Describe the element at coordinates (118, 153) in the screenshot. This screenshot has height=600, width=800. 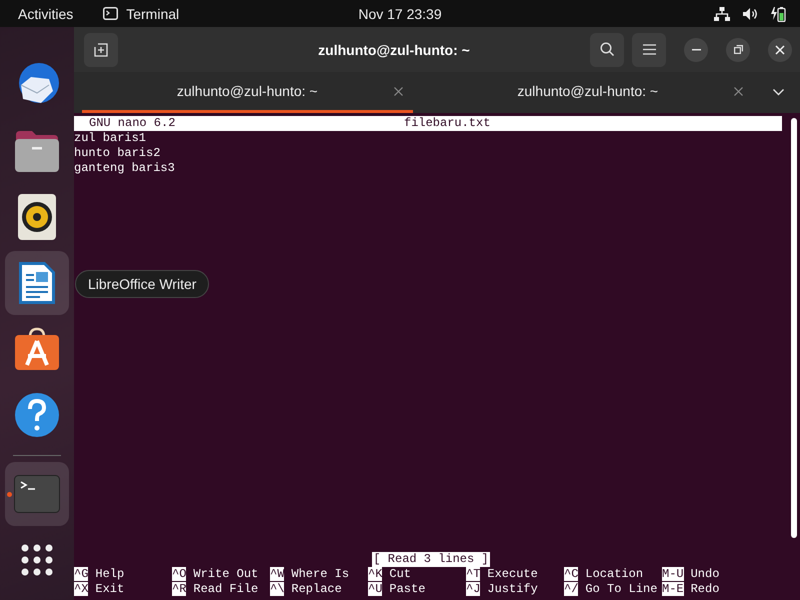
I see `text-line: hunto baris2` at that location.